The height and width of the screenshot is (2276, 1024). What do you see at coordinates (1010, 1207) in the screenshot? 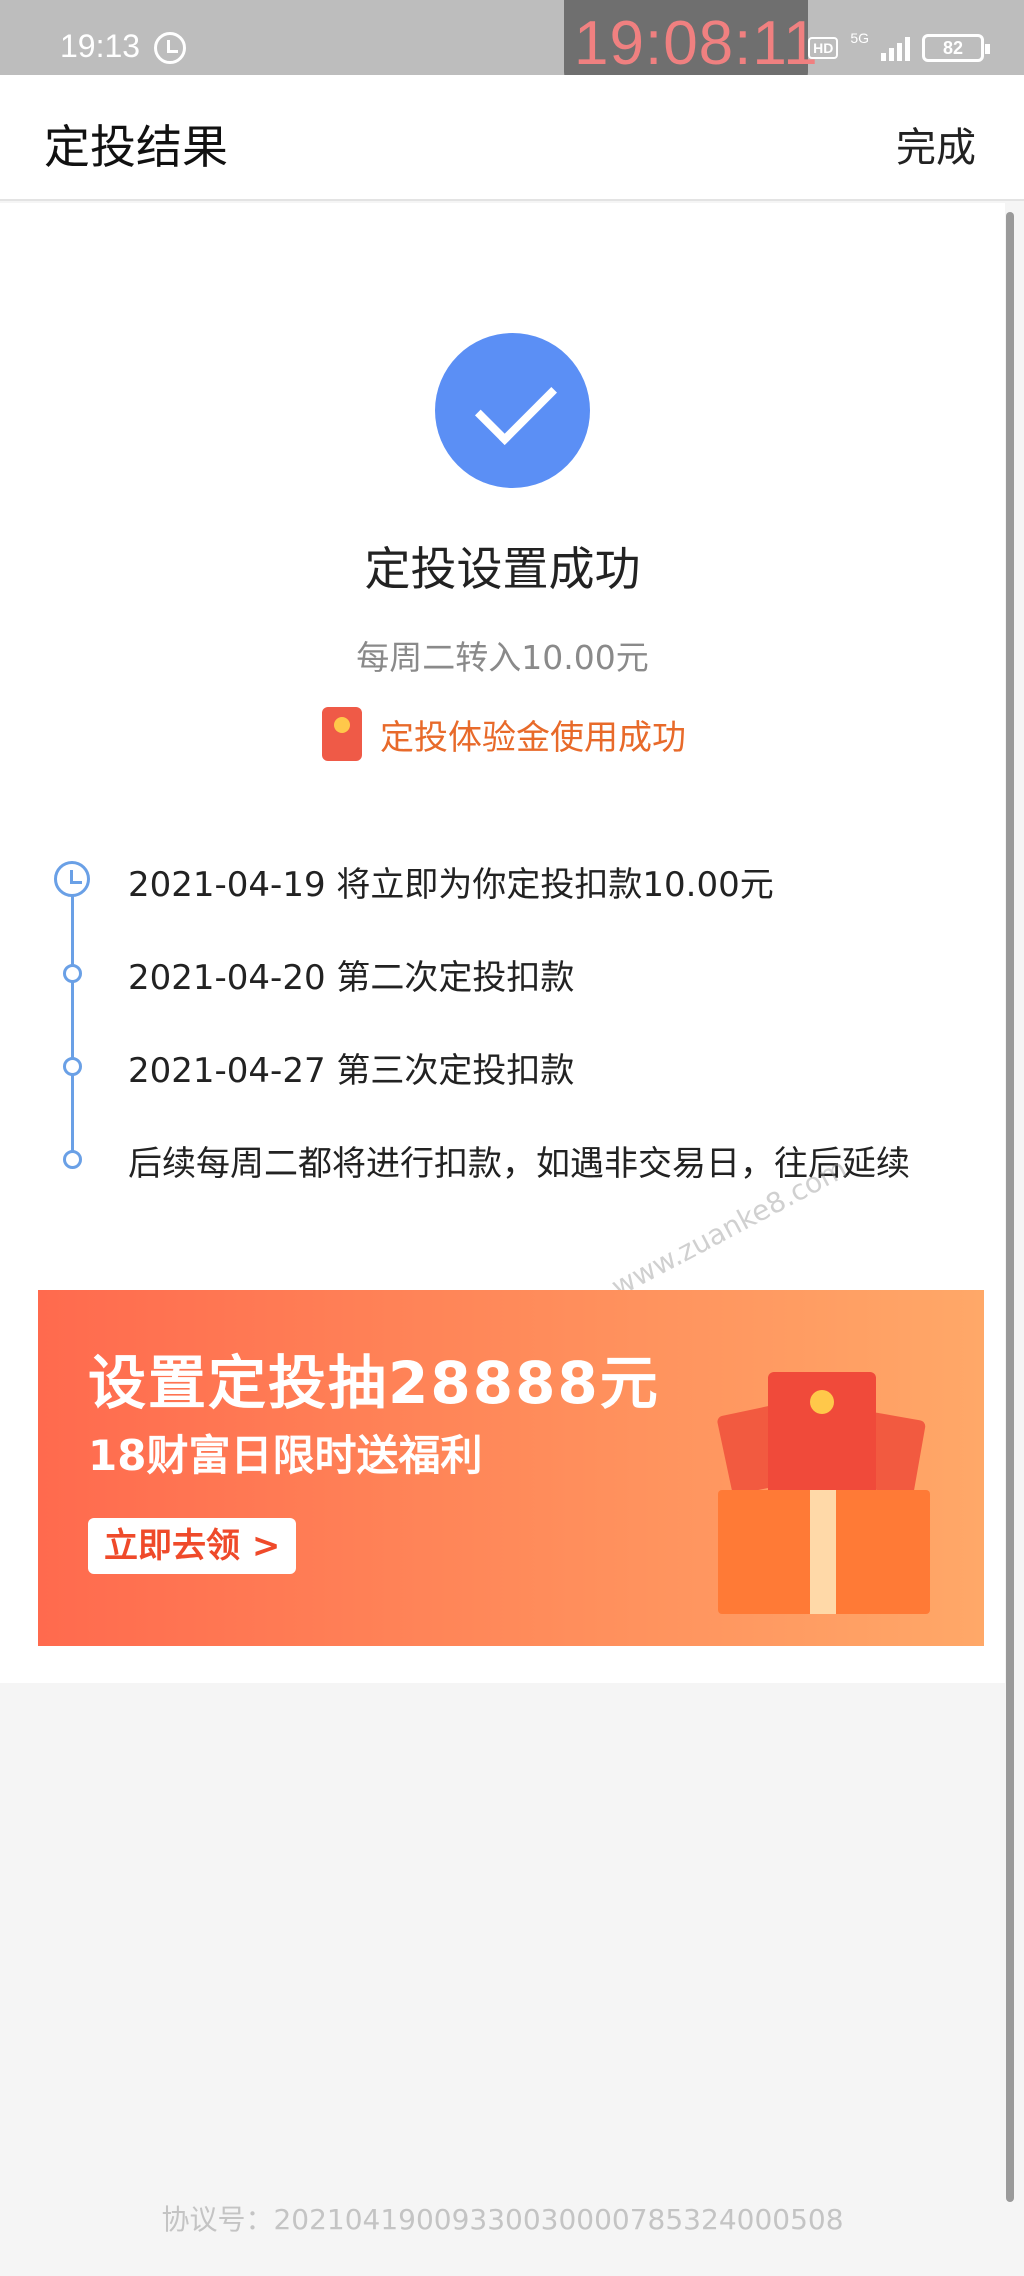
I see `scrollbar` at bounding box center [1010, 1207].